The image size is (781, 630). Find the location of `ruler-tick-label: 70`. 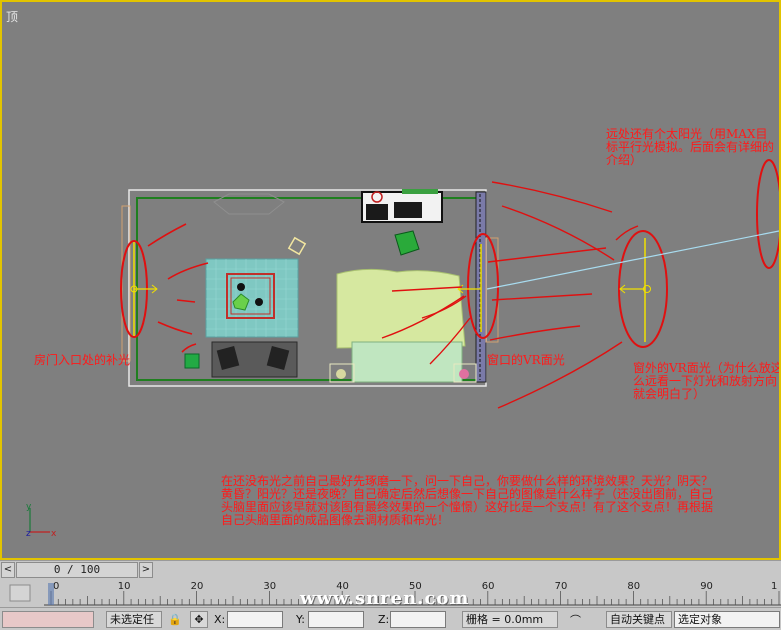

ruler-tick-label: 70 is located at coordinates (561, 586).